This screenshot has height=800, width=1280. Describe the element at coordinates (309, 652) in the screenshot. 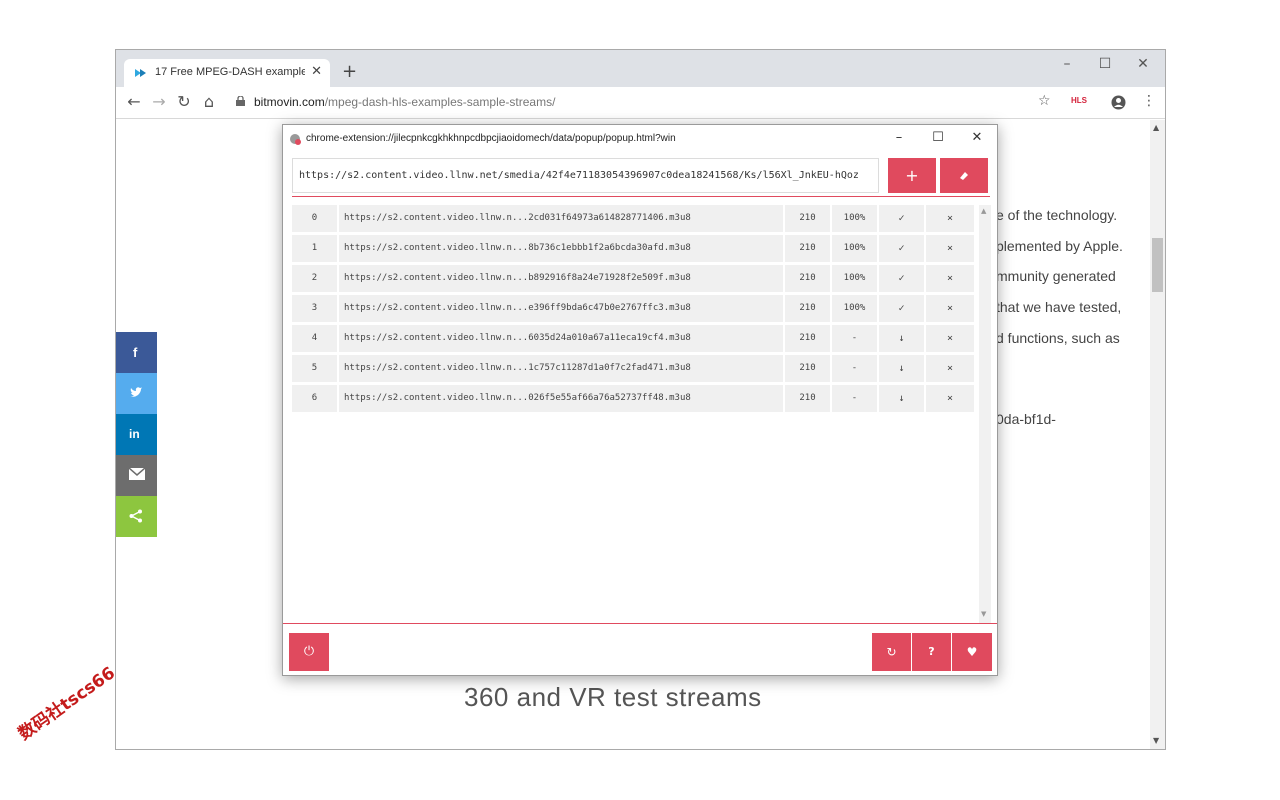

I see `power-button: ⏻` at that location.